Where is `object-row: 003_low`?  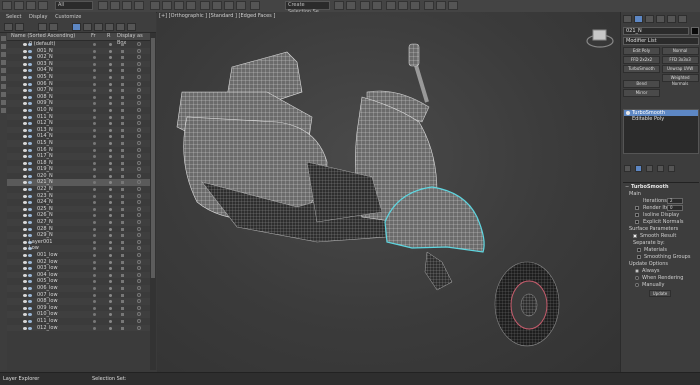
object-row: 003_low is located at coordinates (78, 268).